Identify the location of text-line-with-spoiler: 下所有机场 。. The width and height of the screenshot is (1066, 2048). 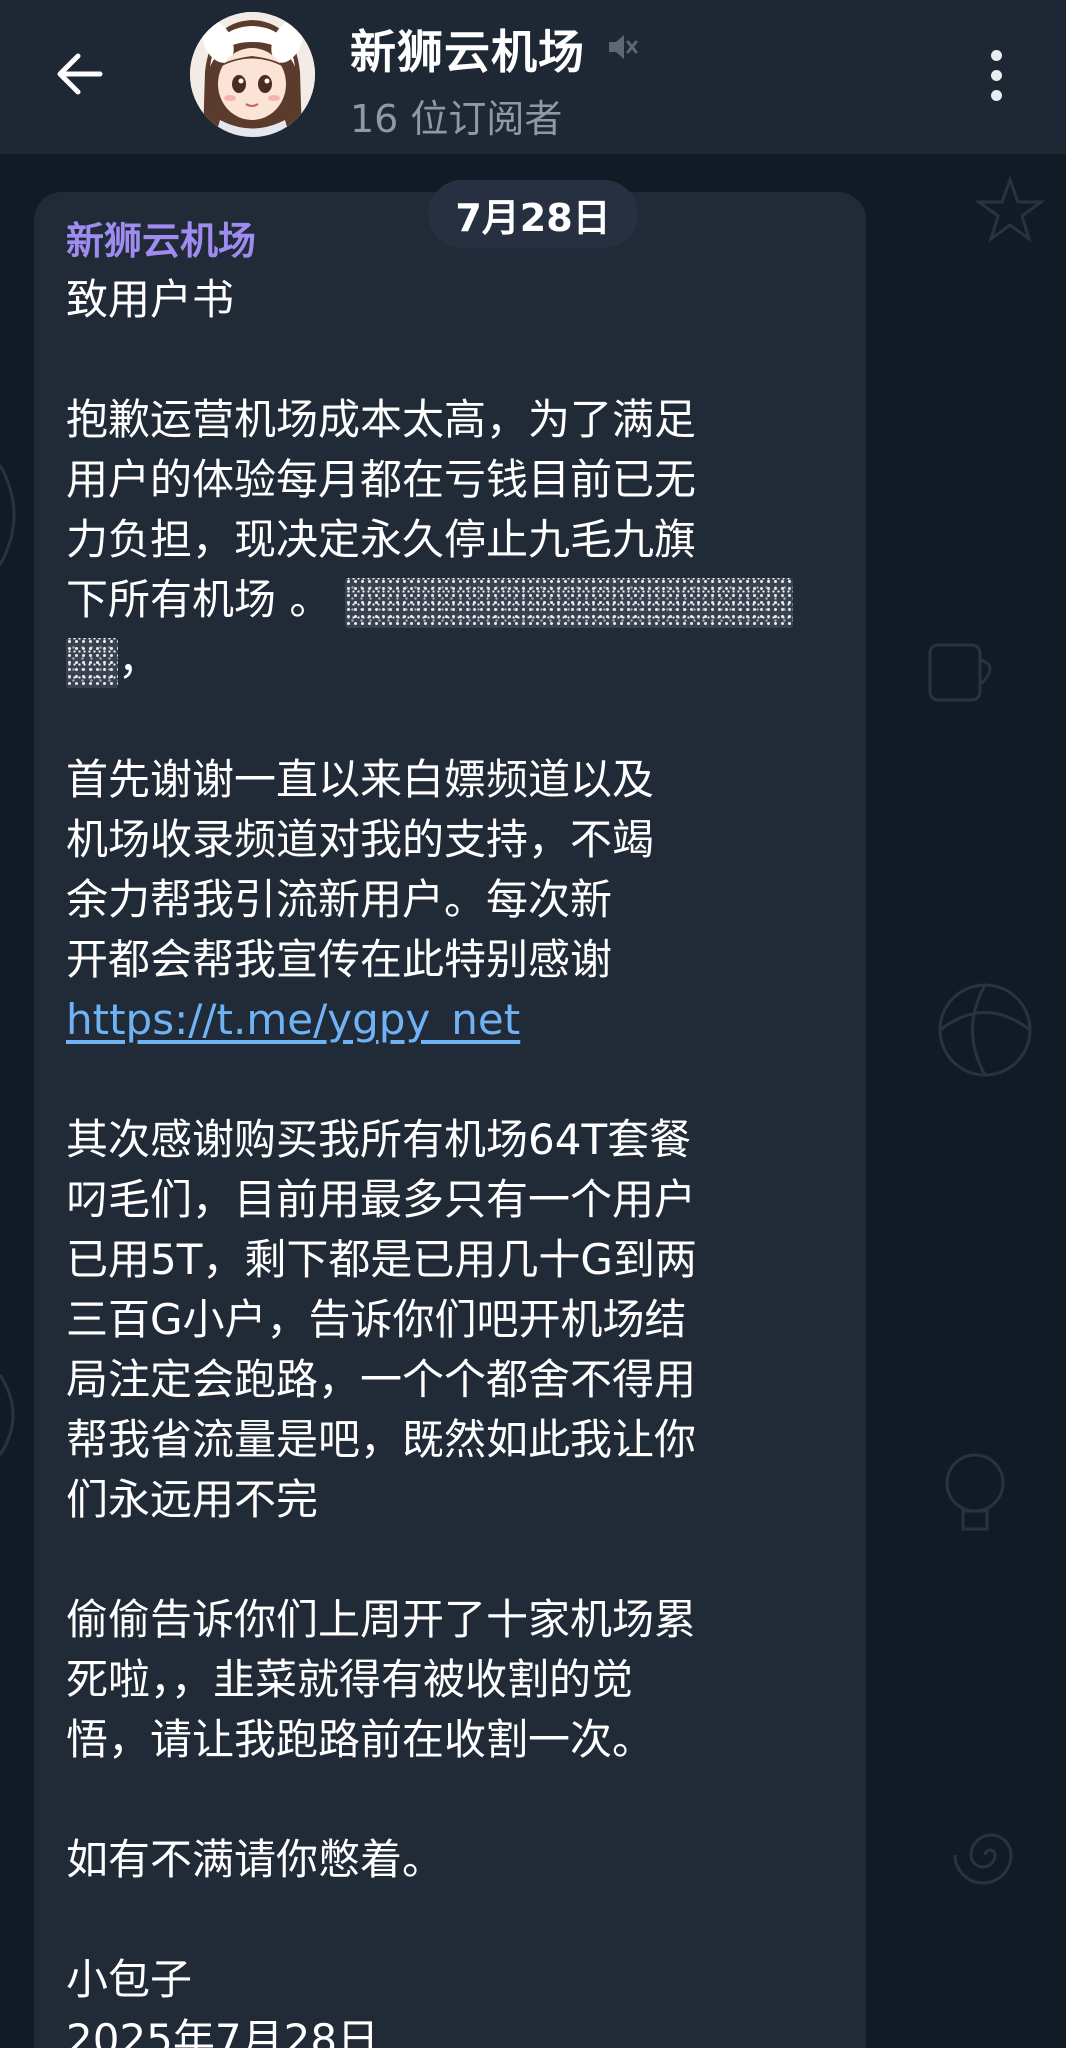
(451, 600).